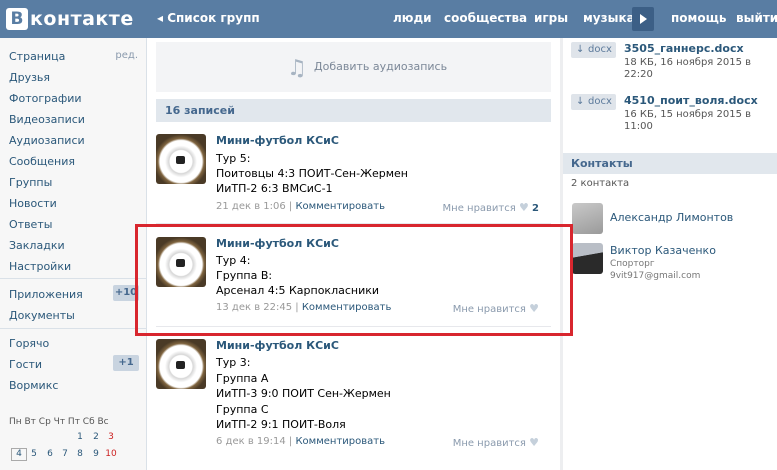 The width and height of the screenshot is (777, 470). I want to click on logo-text: контакте, so click(82, 19).